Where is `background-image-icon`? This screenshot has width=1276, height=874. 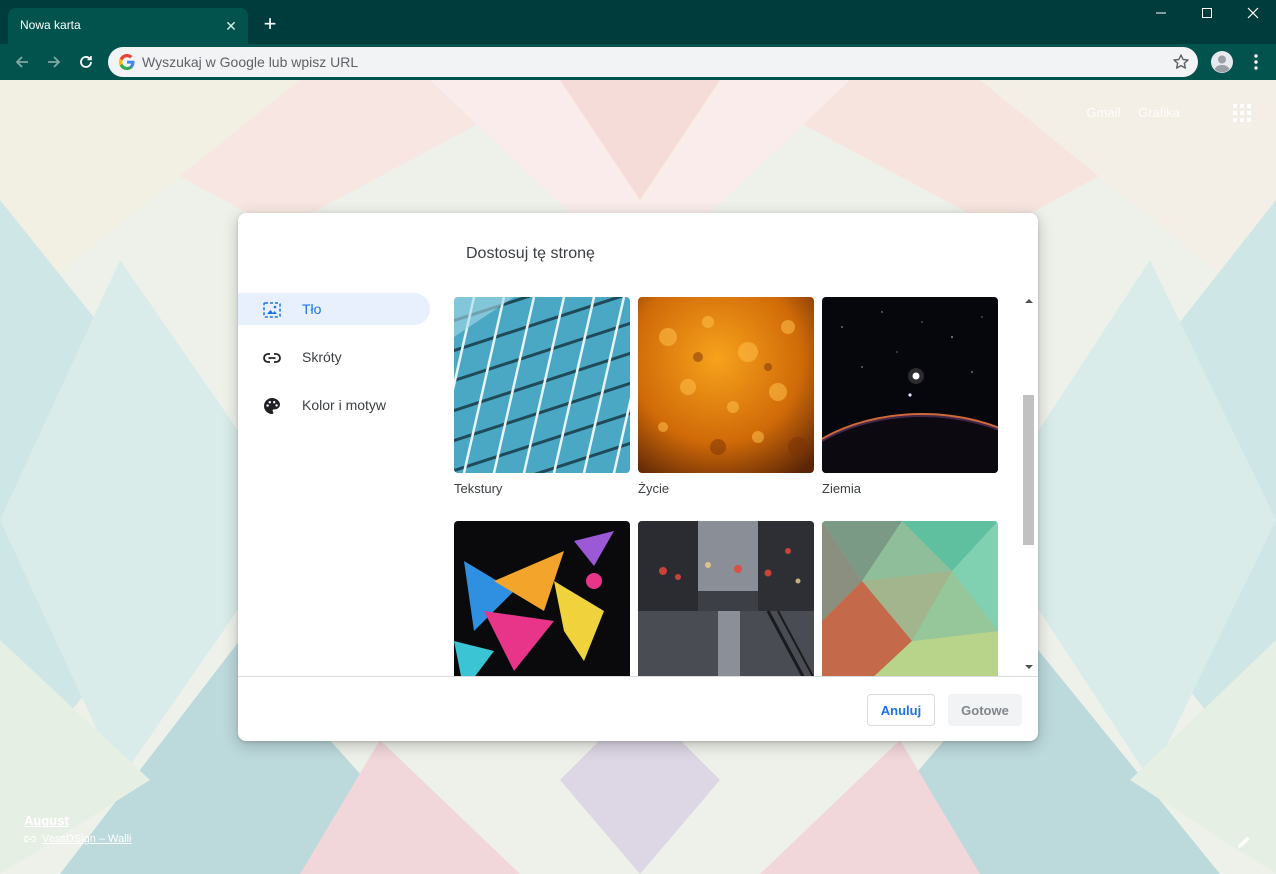
background-image-icon is located at coordinates (272, 310).